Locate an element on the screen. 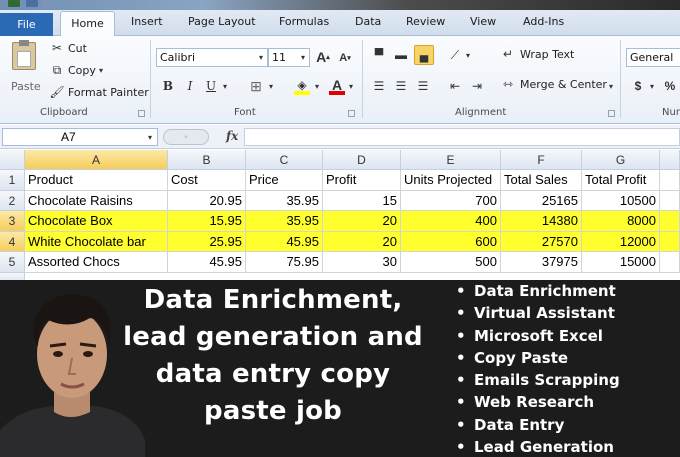  align-middle-icon: ▬ is located at coordinates (401, 55).